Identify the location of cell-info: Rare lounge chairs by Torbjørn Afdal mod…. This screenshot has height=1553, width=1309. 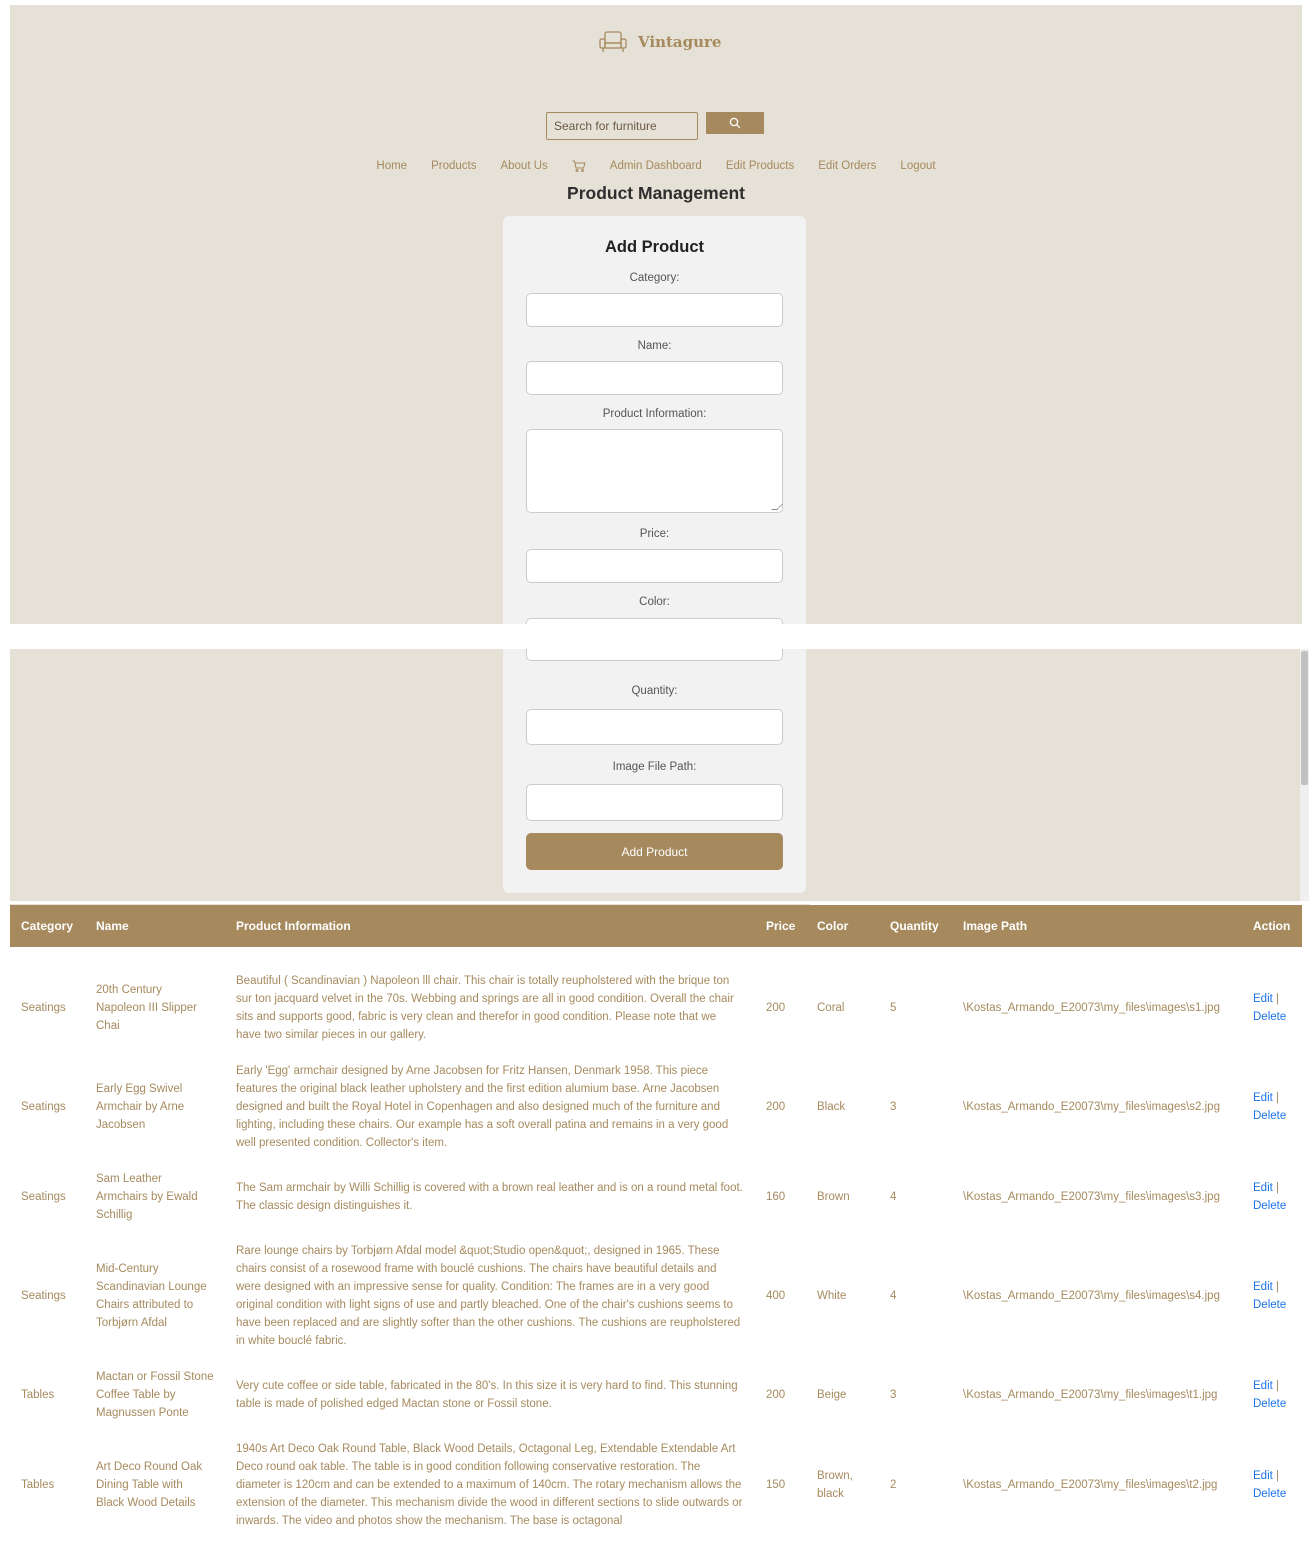
(488, 1296).